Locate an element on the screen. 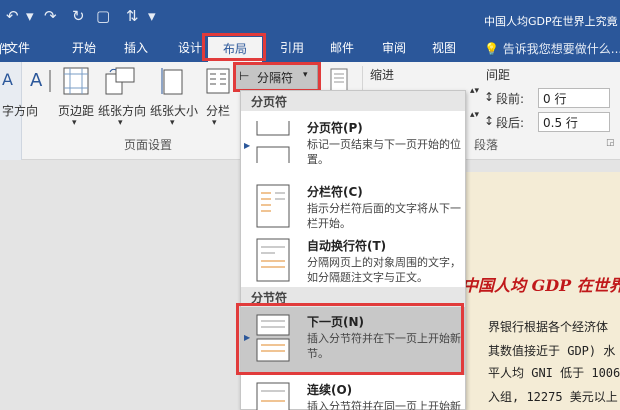 This screenshot has width=620, height=410. text-wrapping-icon is located at coordinates (273, 260).